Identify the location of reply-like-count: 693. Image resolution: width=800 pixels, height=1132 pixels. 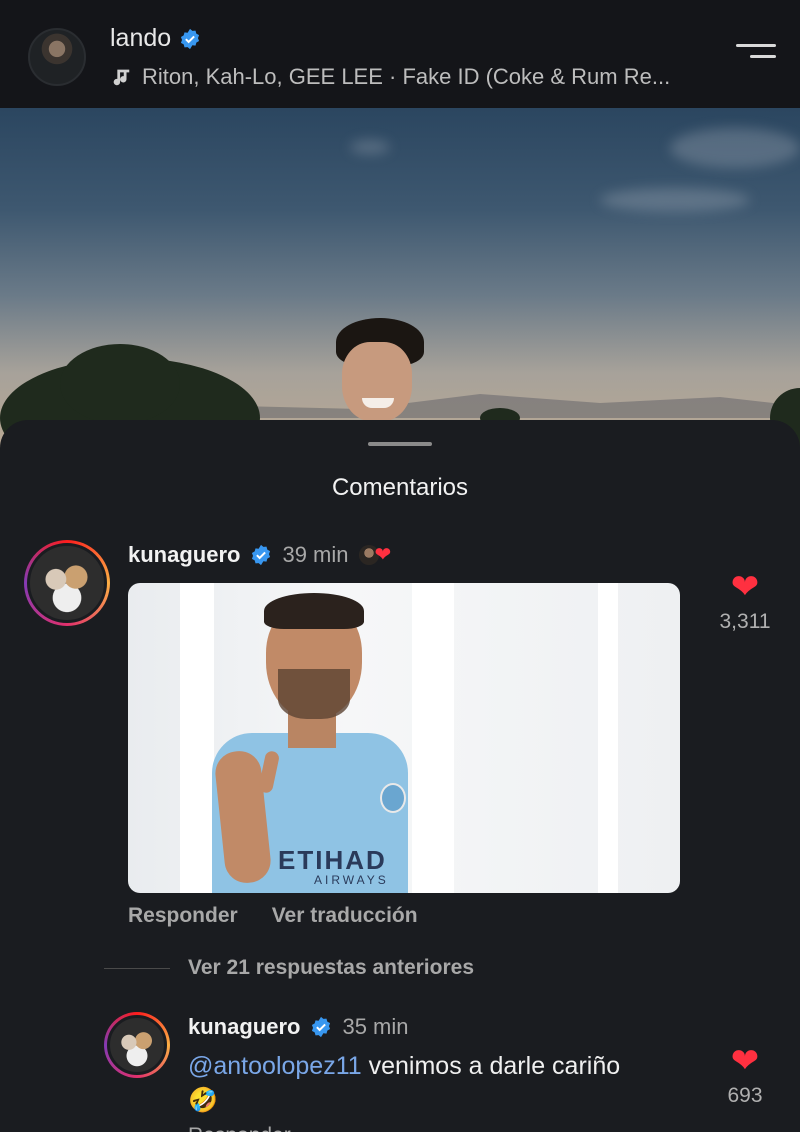
(745, 1095).